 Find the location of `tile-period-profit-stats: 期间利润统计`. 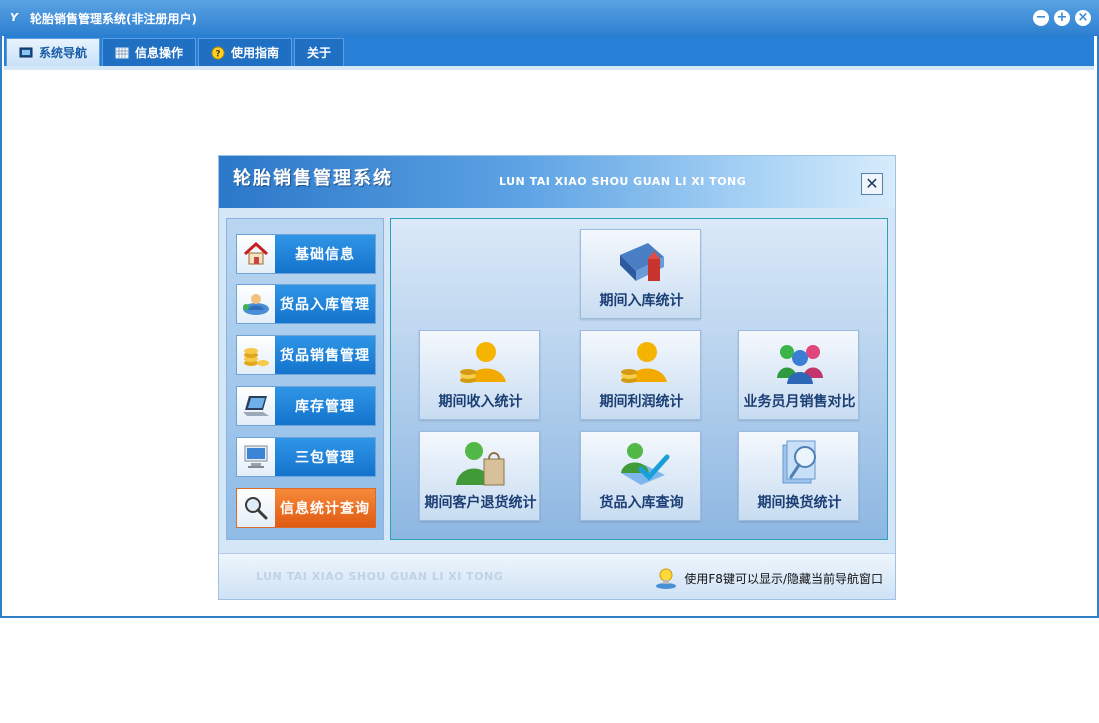

tile-period-profit-stats: 期间利润统计 is located at coordinates (640, 375).